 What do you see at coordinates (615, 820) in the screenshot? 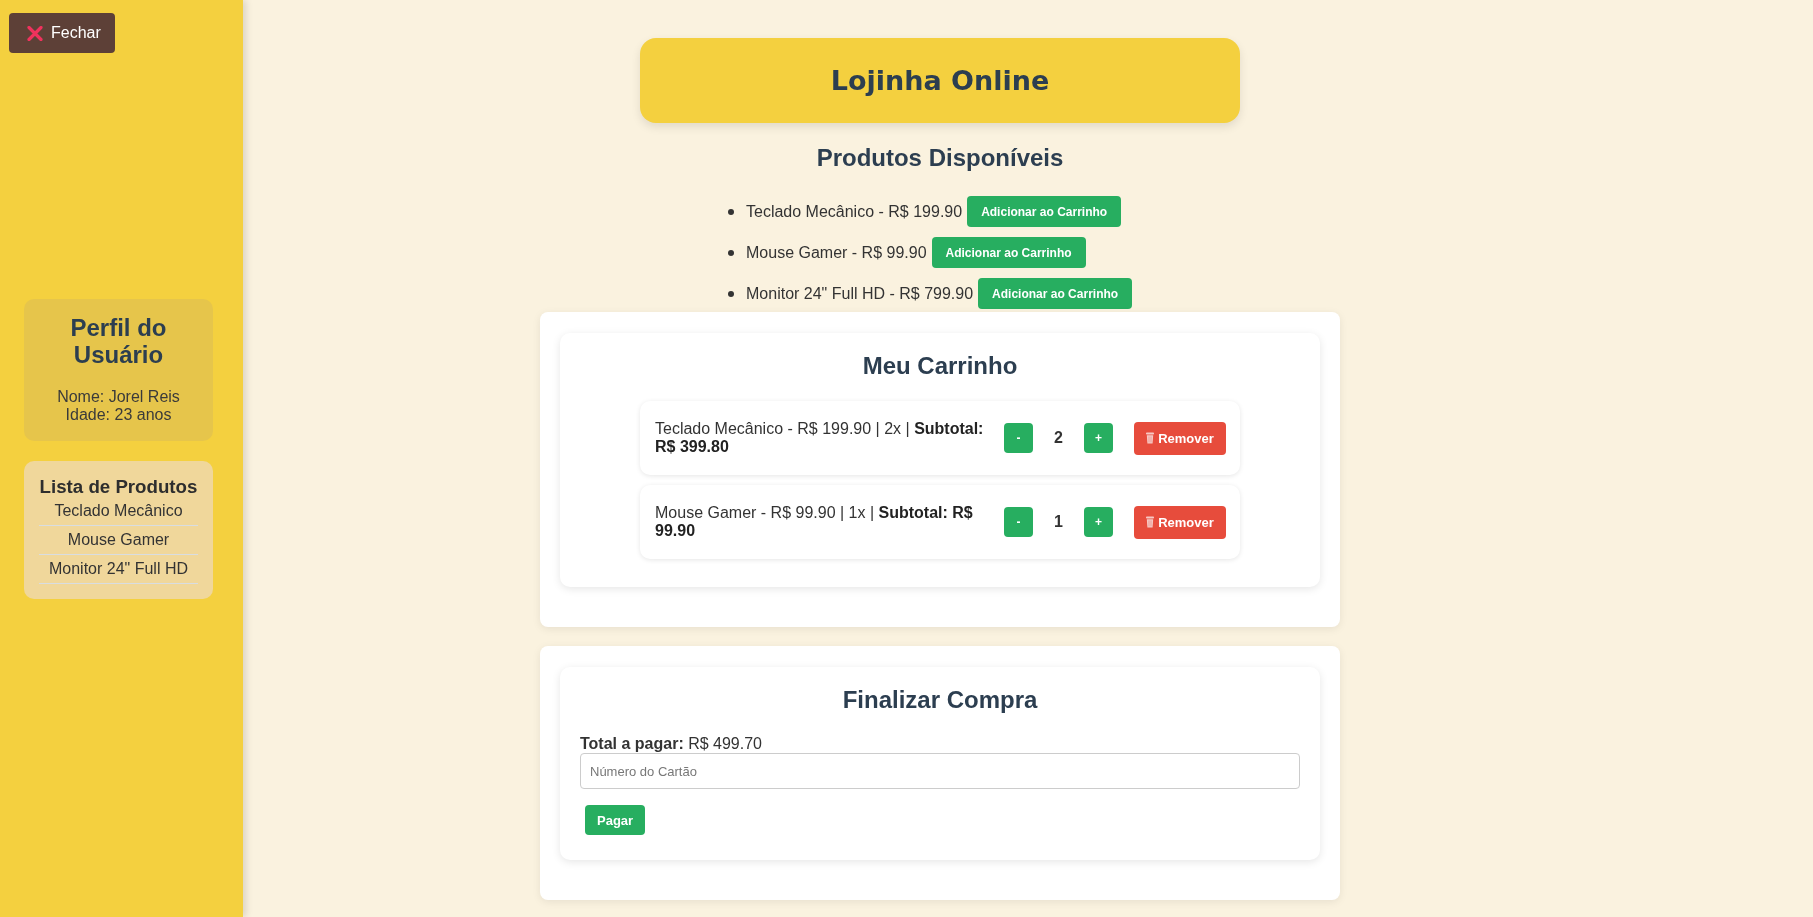
I see `pay-button: Pagar` at bounding box center [615, 820].